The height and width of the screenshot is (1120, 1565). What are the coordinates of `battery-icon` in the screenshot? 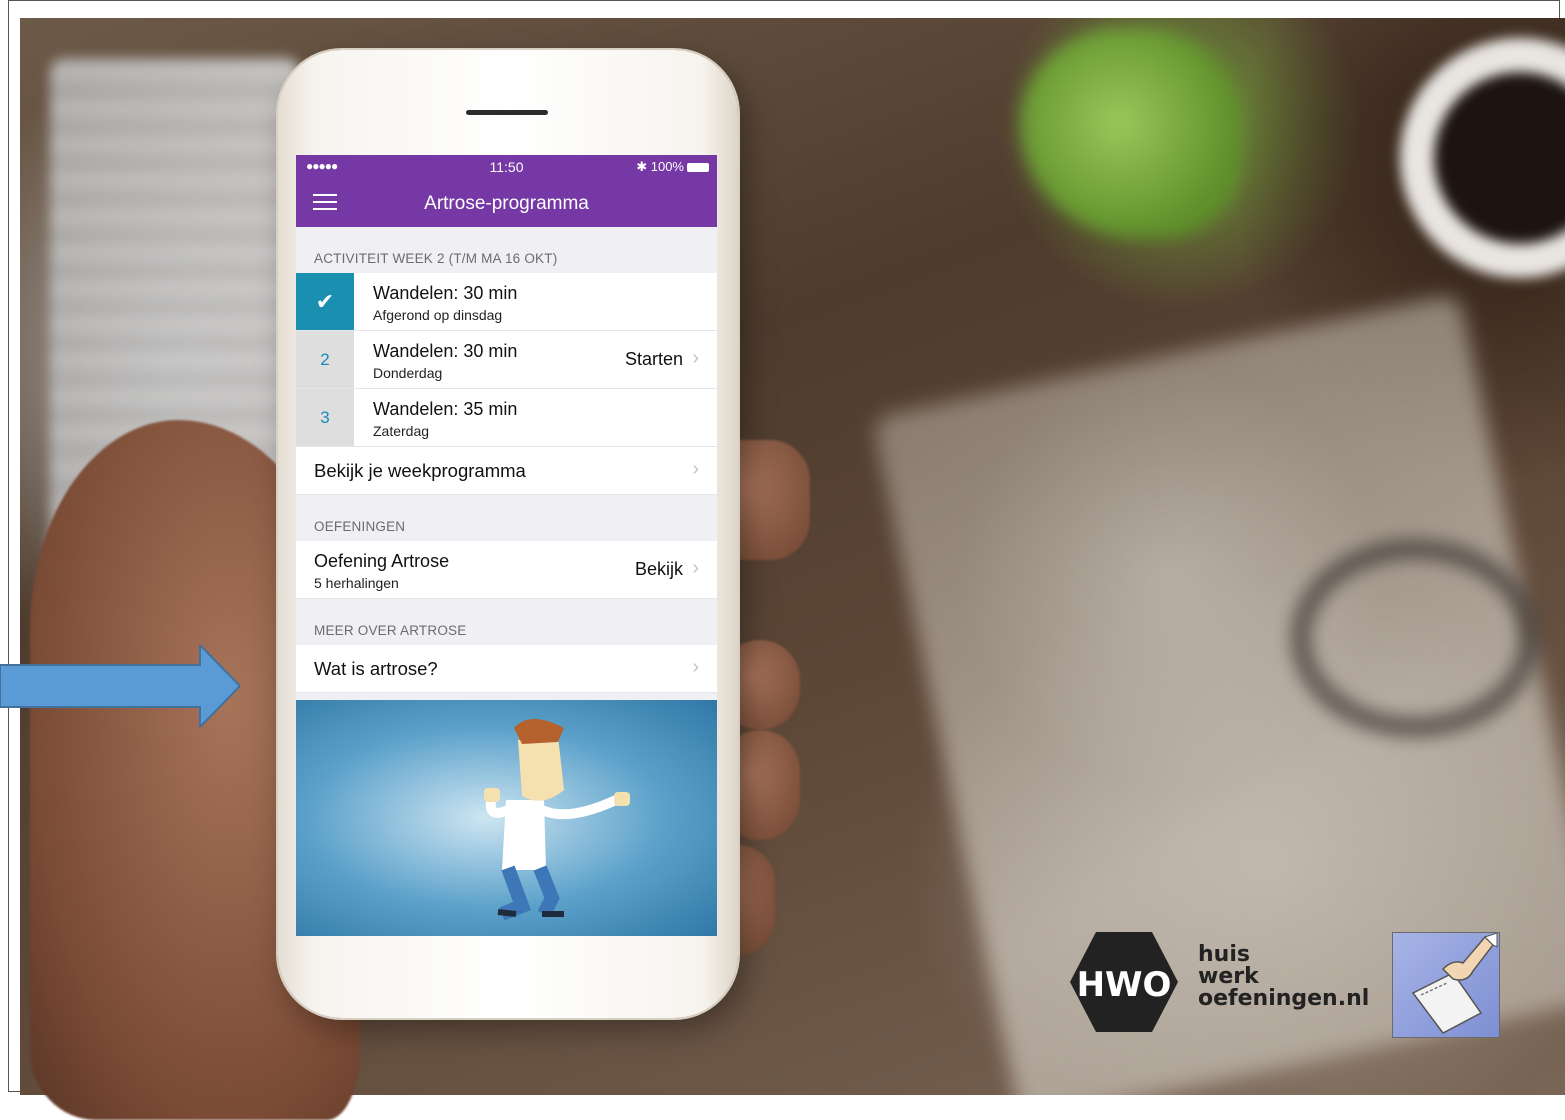 It's located at (698, 168).